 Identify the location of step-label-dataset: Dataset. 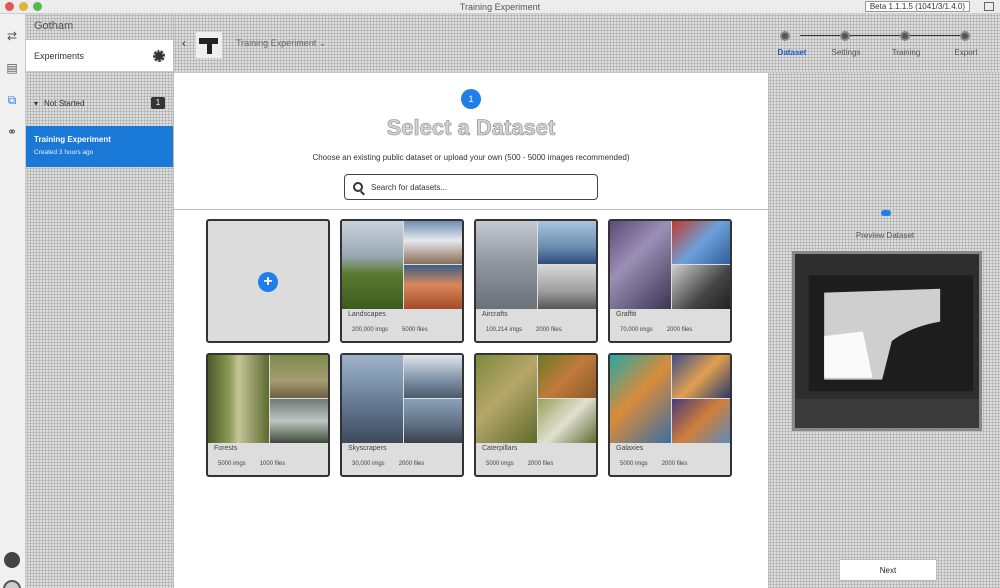
(792, 52).